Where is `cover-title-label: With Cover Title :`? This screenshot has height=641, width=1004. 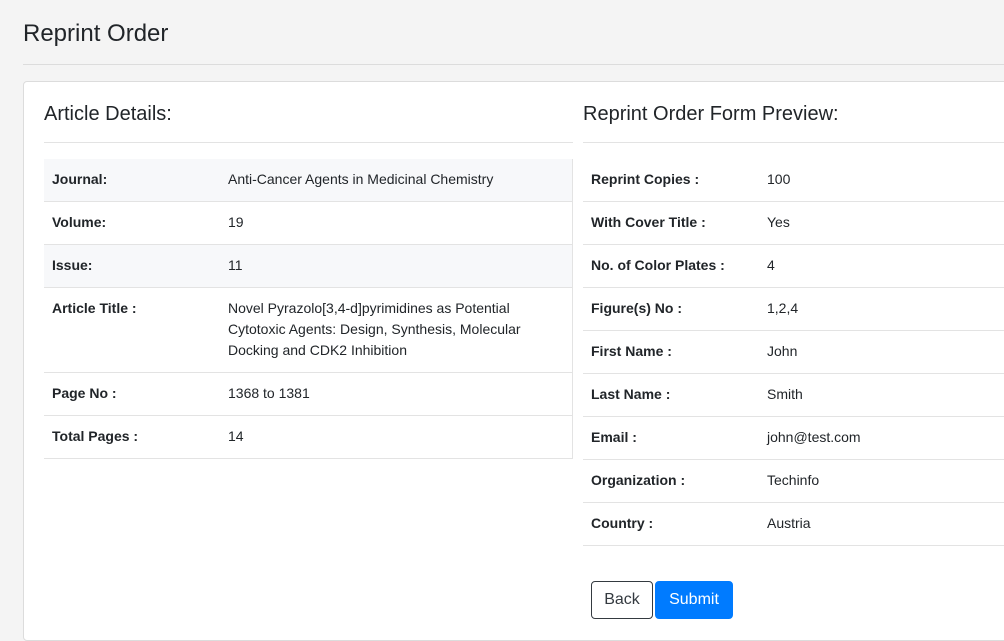 cover-title-label: With Cover Title : is located at coordinates (671, 223).